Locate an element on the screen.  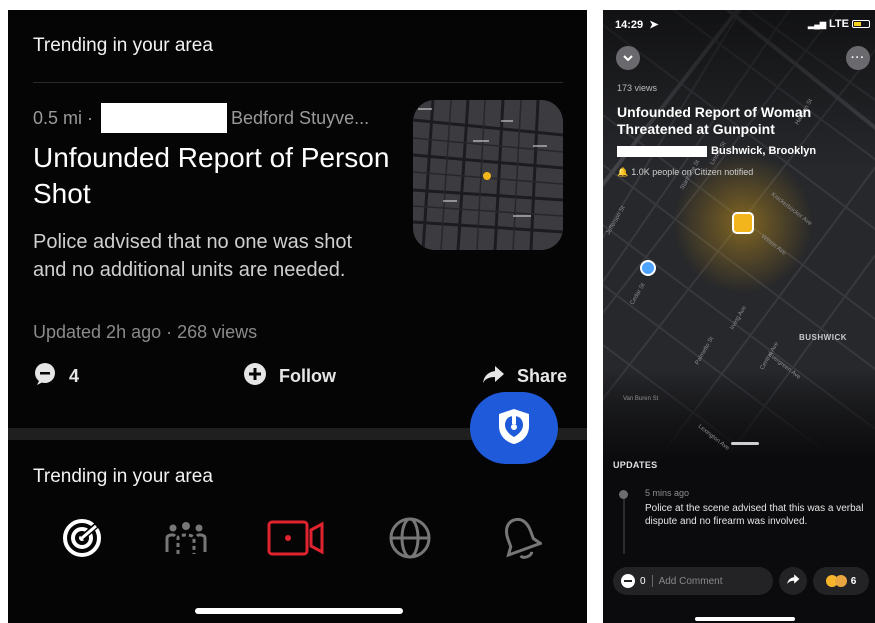
video-record-icon is located at coordinates (296, 540).